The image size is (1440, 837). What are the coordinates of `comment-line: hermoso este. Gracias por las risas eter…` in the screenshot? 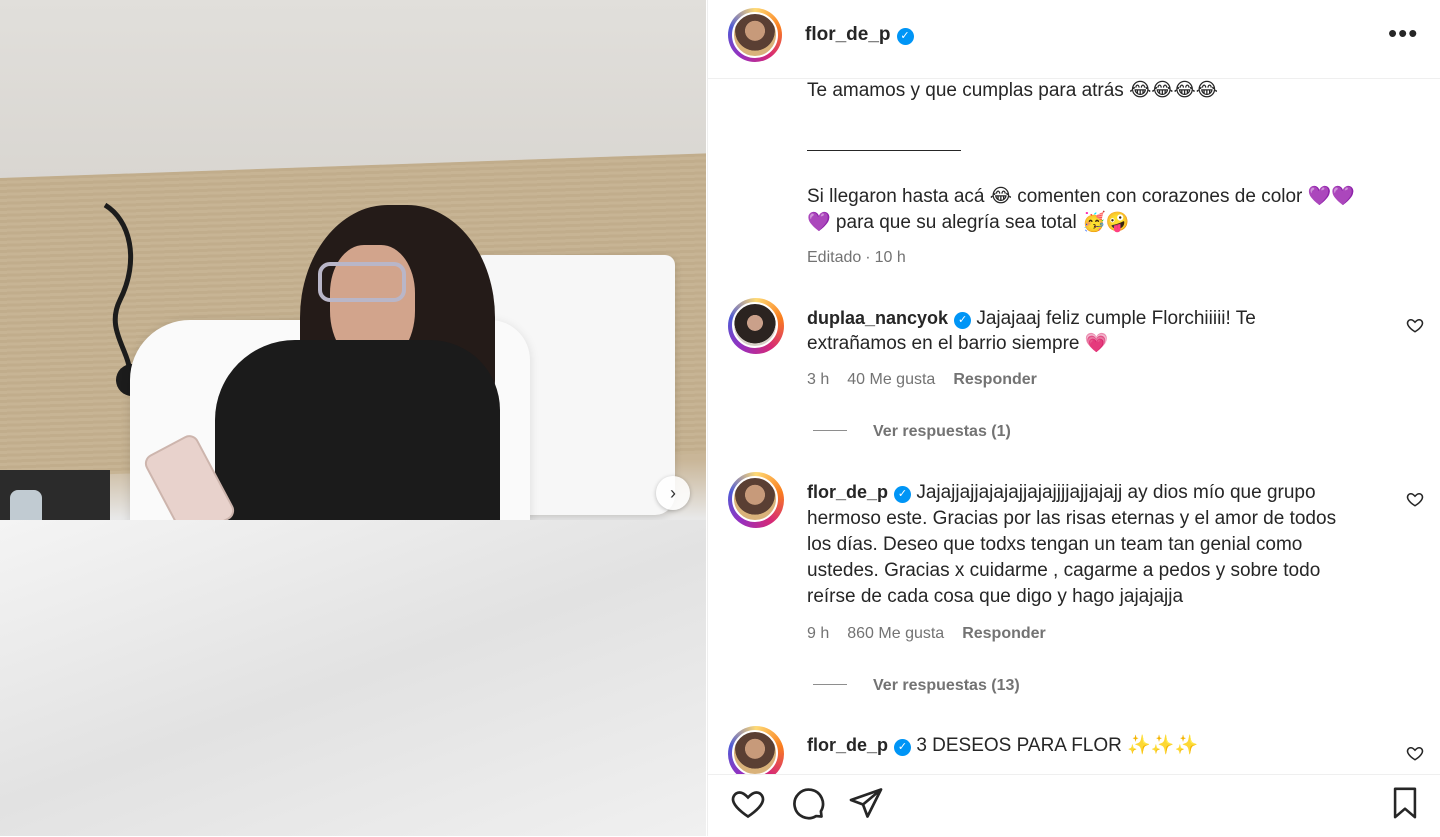 It's located at (1072, 518).